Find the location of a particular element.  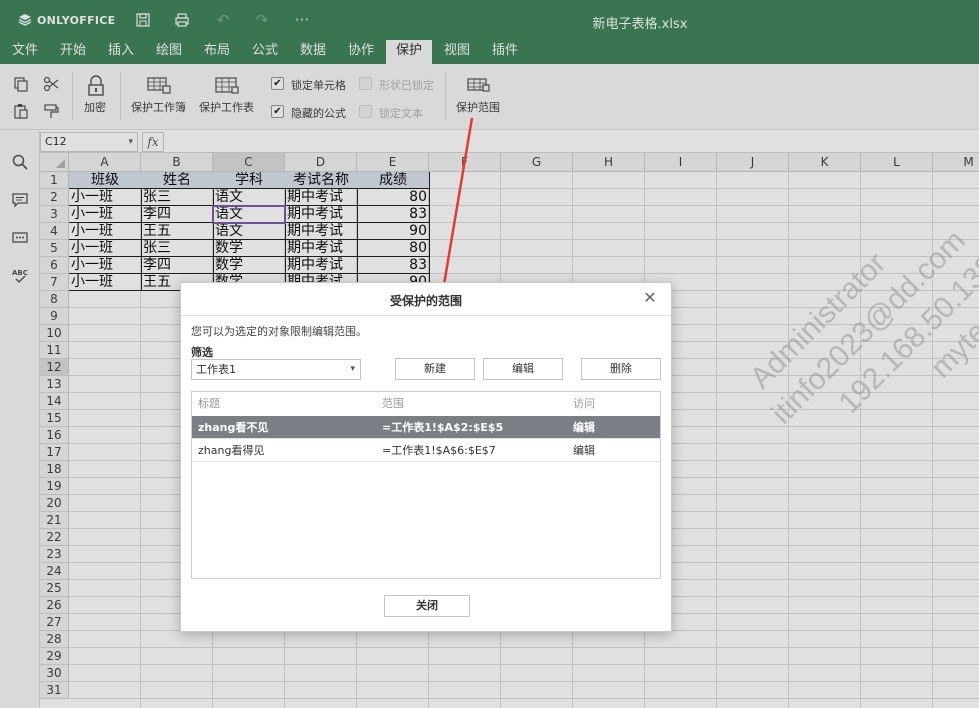

delete-range-button: 删除 is located at coordinates (621, 369).